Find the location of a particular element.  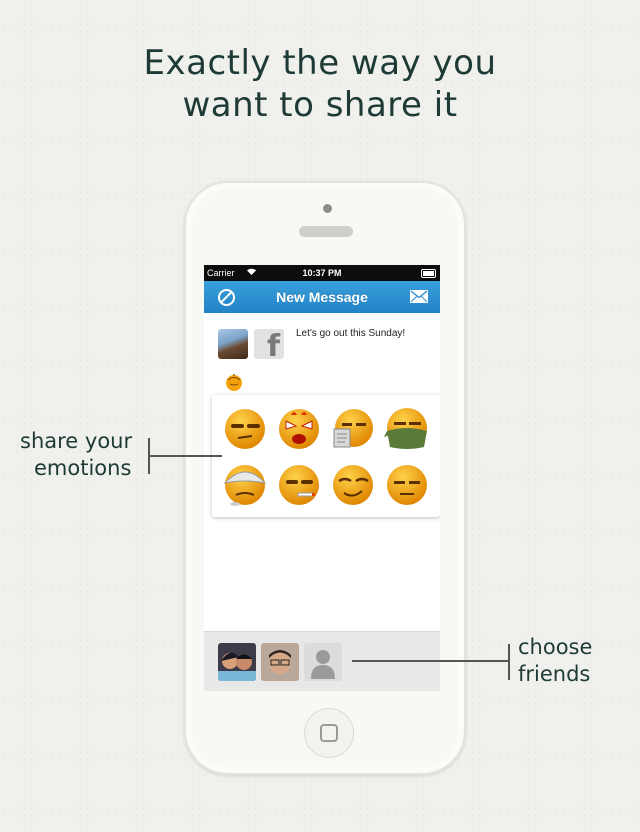

status-bar: Carrier 10:37 PM is located at coordinates (322, 273).